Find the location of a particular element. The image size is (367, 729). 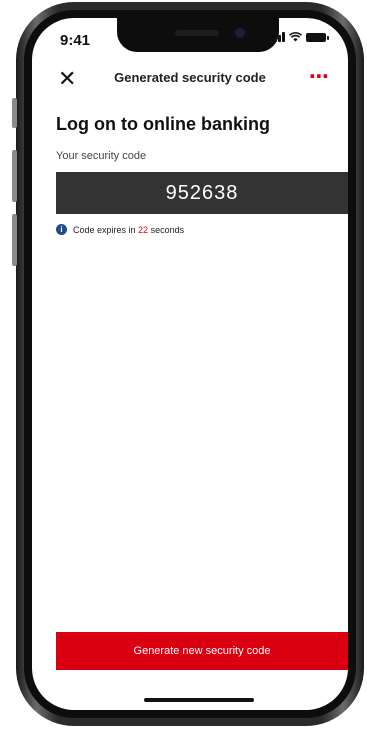

front-camera is located at coordinates (240, 33).